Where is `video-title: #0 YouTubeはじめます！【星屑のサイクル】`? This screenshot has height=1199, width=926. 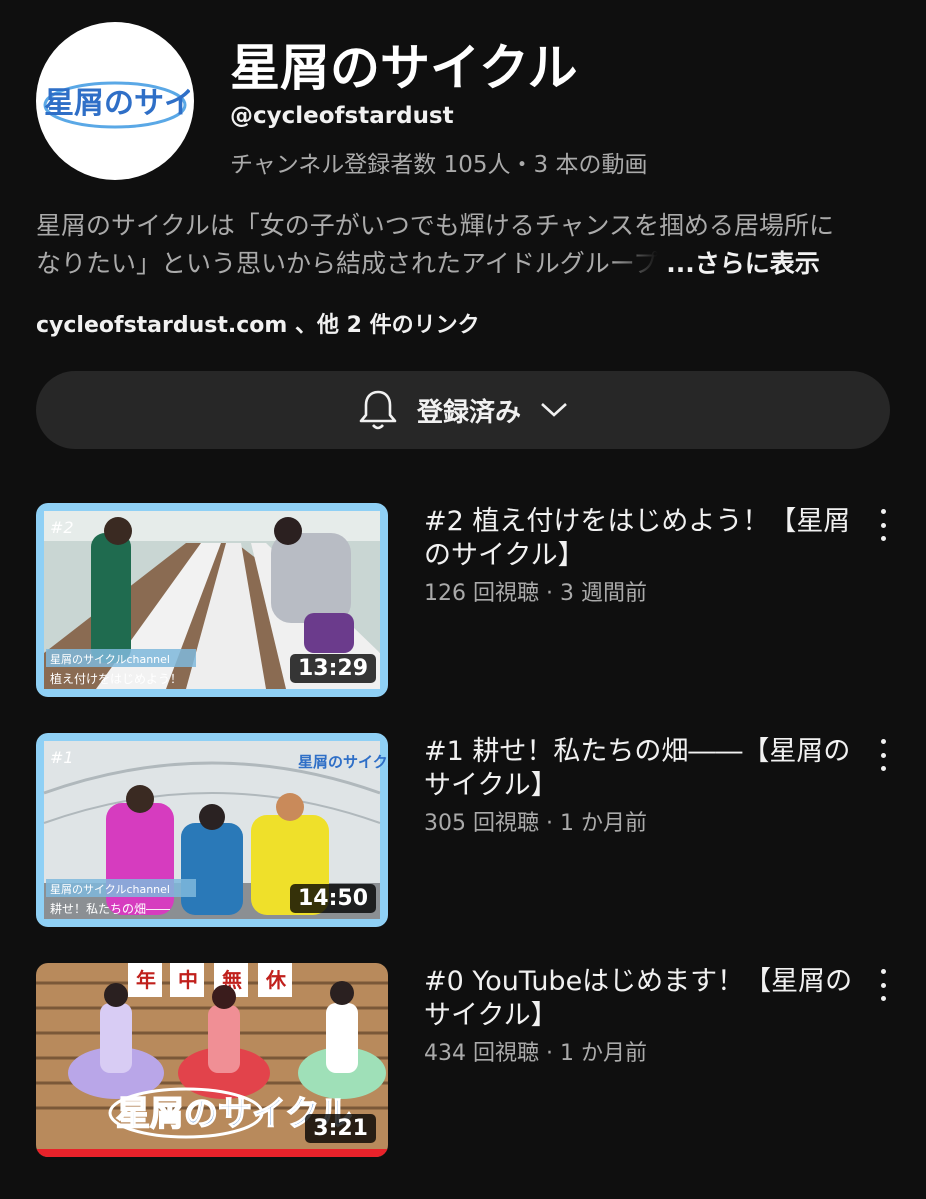 video-title: #0 YouTubeはじめます！【星屑のサイクル】 is located at coordinates (639, 999).